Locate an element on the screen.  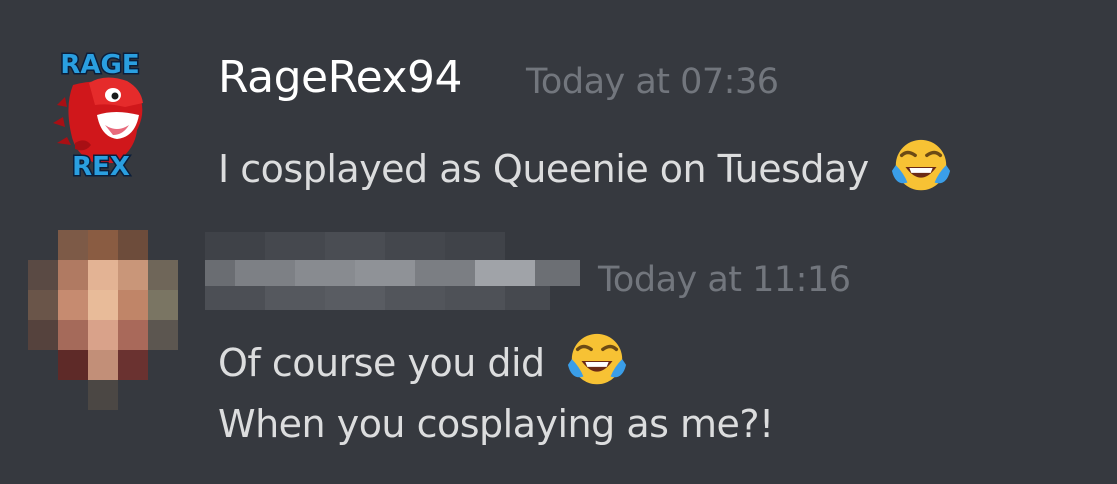
avatar-text-top: RAGE is located at coordinates (99, 65).